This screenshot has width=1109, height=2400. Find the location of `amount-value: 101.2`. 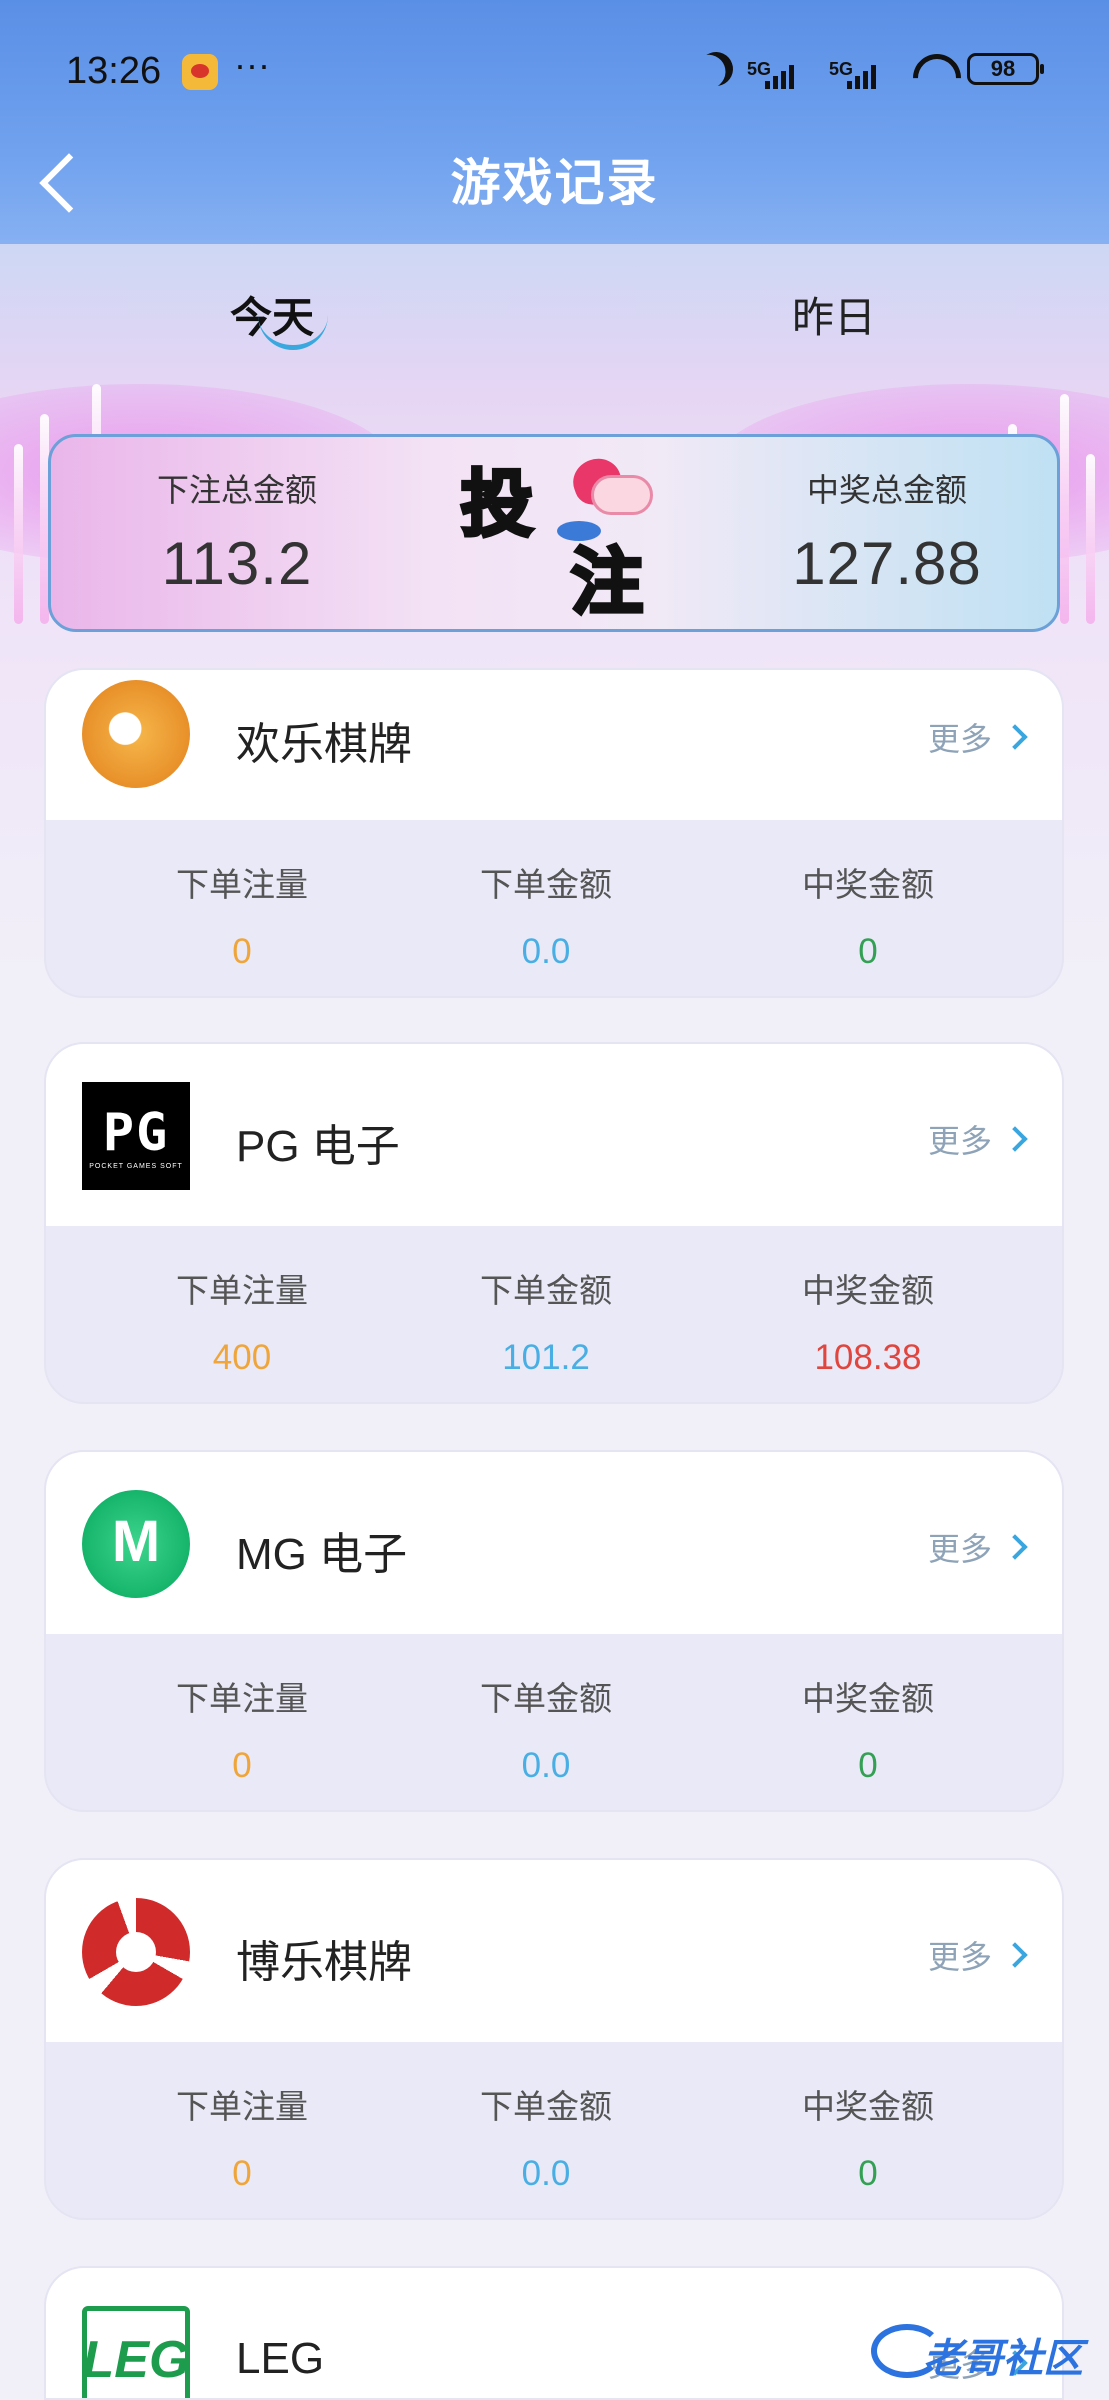

amount-value: 101.2 is located at coordinates (546, 1357).